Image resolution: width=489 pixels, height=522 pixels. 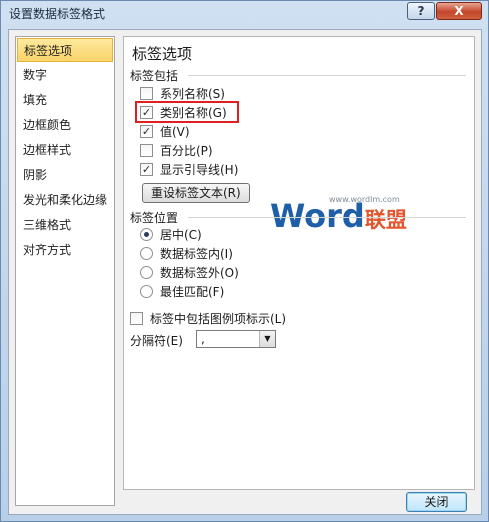 What do you see at coordinates (199, 170) in the screenshot?
I see `leader-lines-label: 显示引导线(H)` at bounding box center [199, 170].